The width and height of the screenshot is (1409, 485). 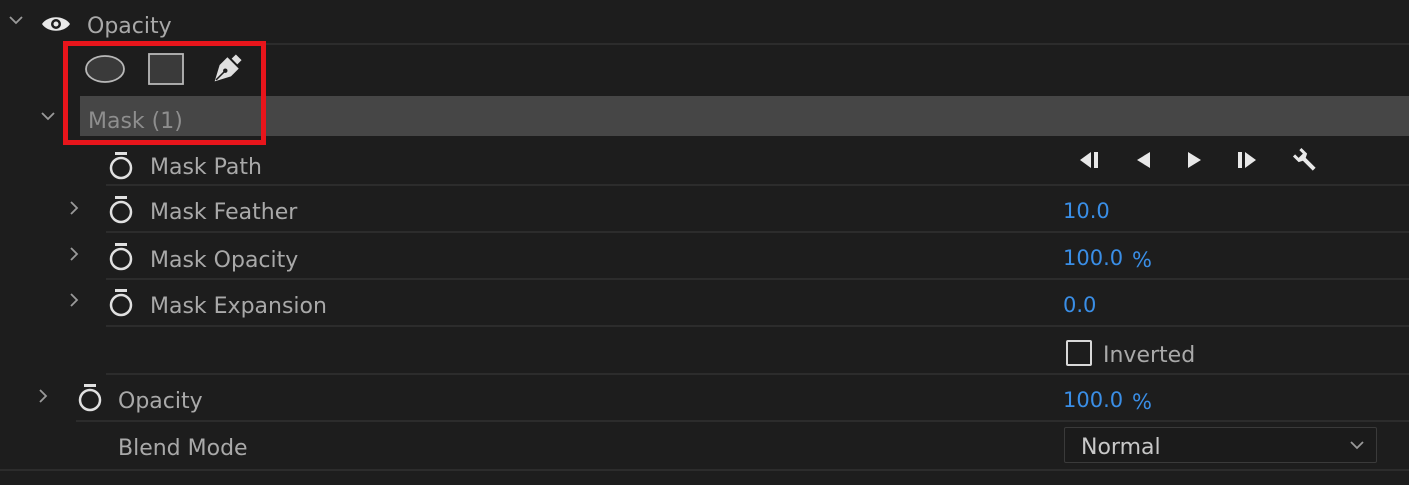 What do you see at coordinates (206, 167) in the screenshot?
I see `mask-path-label: Mask Path` at bounding box center [206, 167].